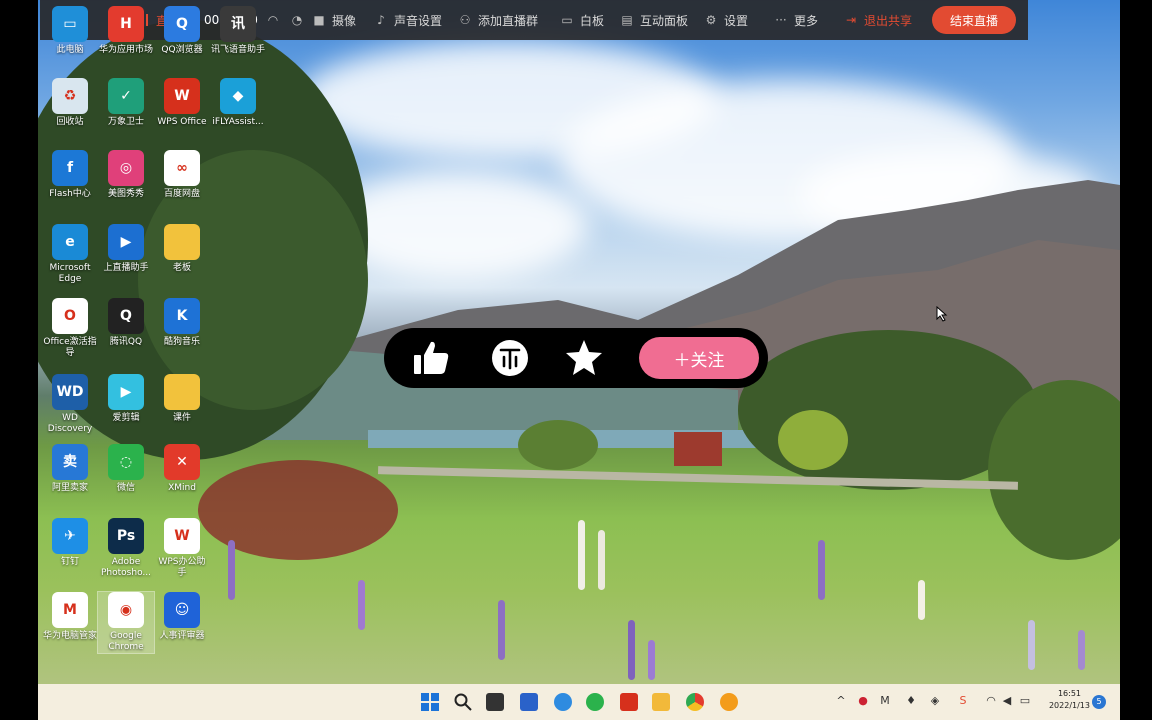  I want to click on interact-panel-button: ▤ 互动面板, so click(654, 20).